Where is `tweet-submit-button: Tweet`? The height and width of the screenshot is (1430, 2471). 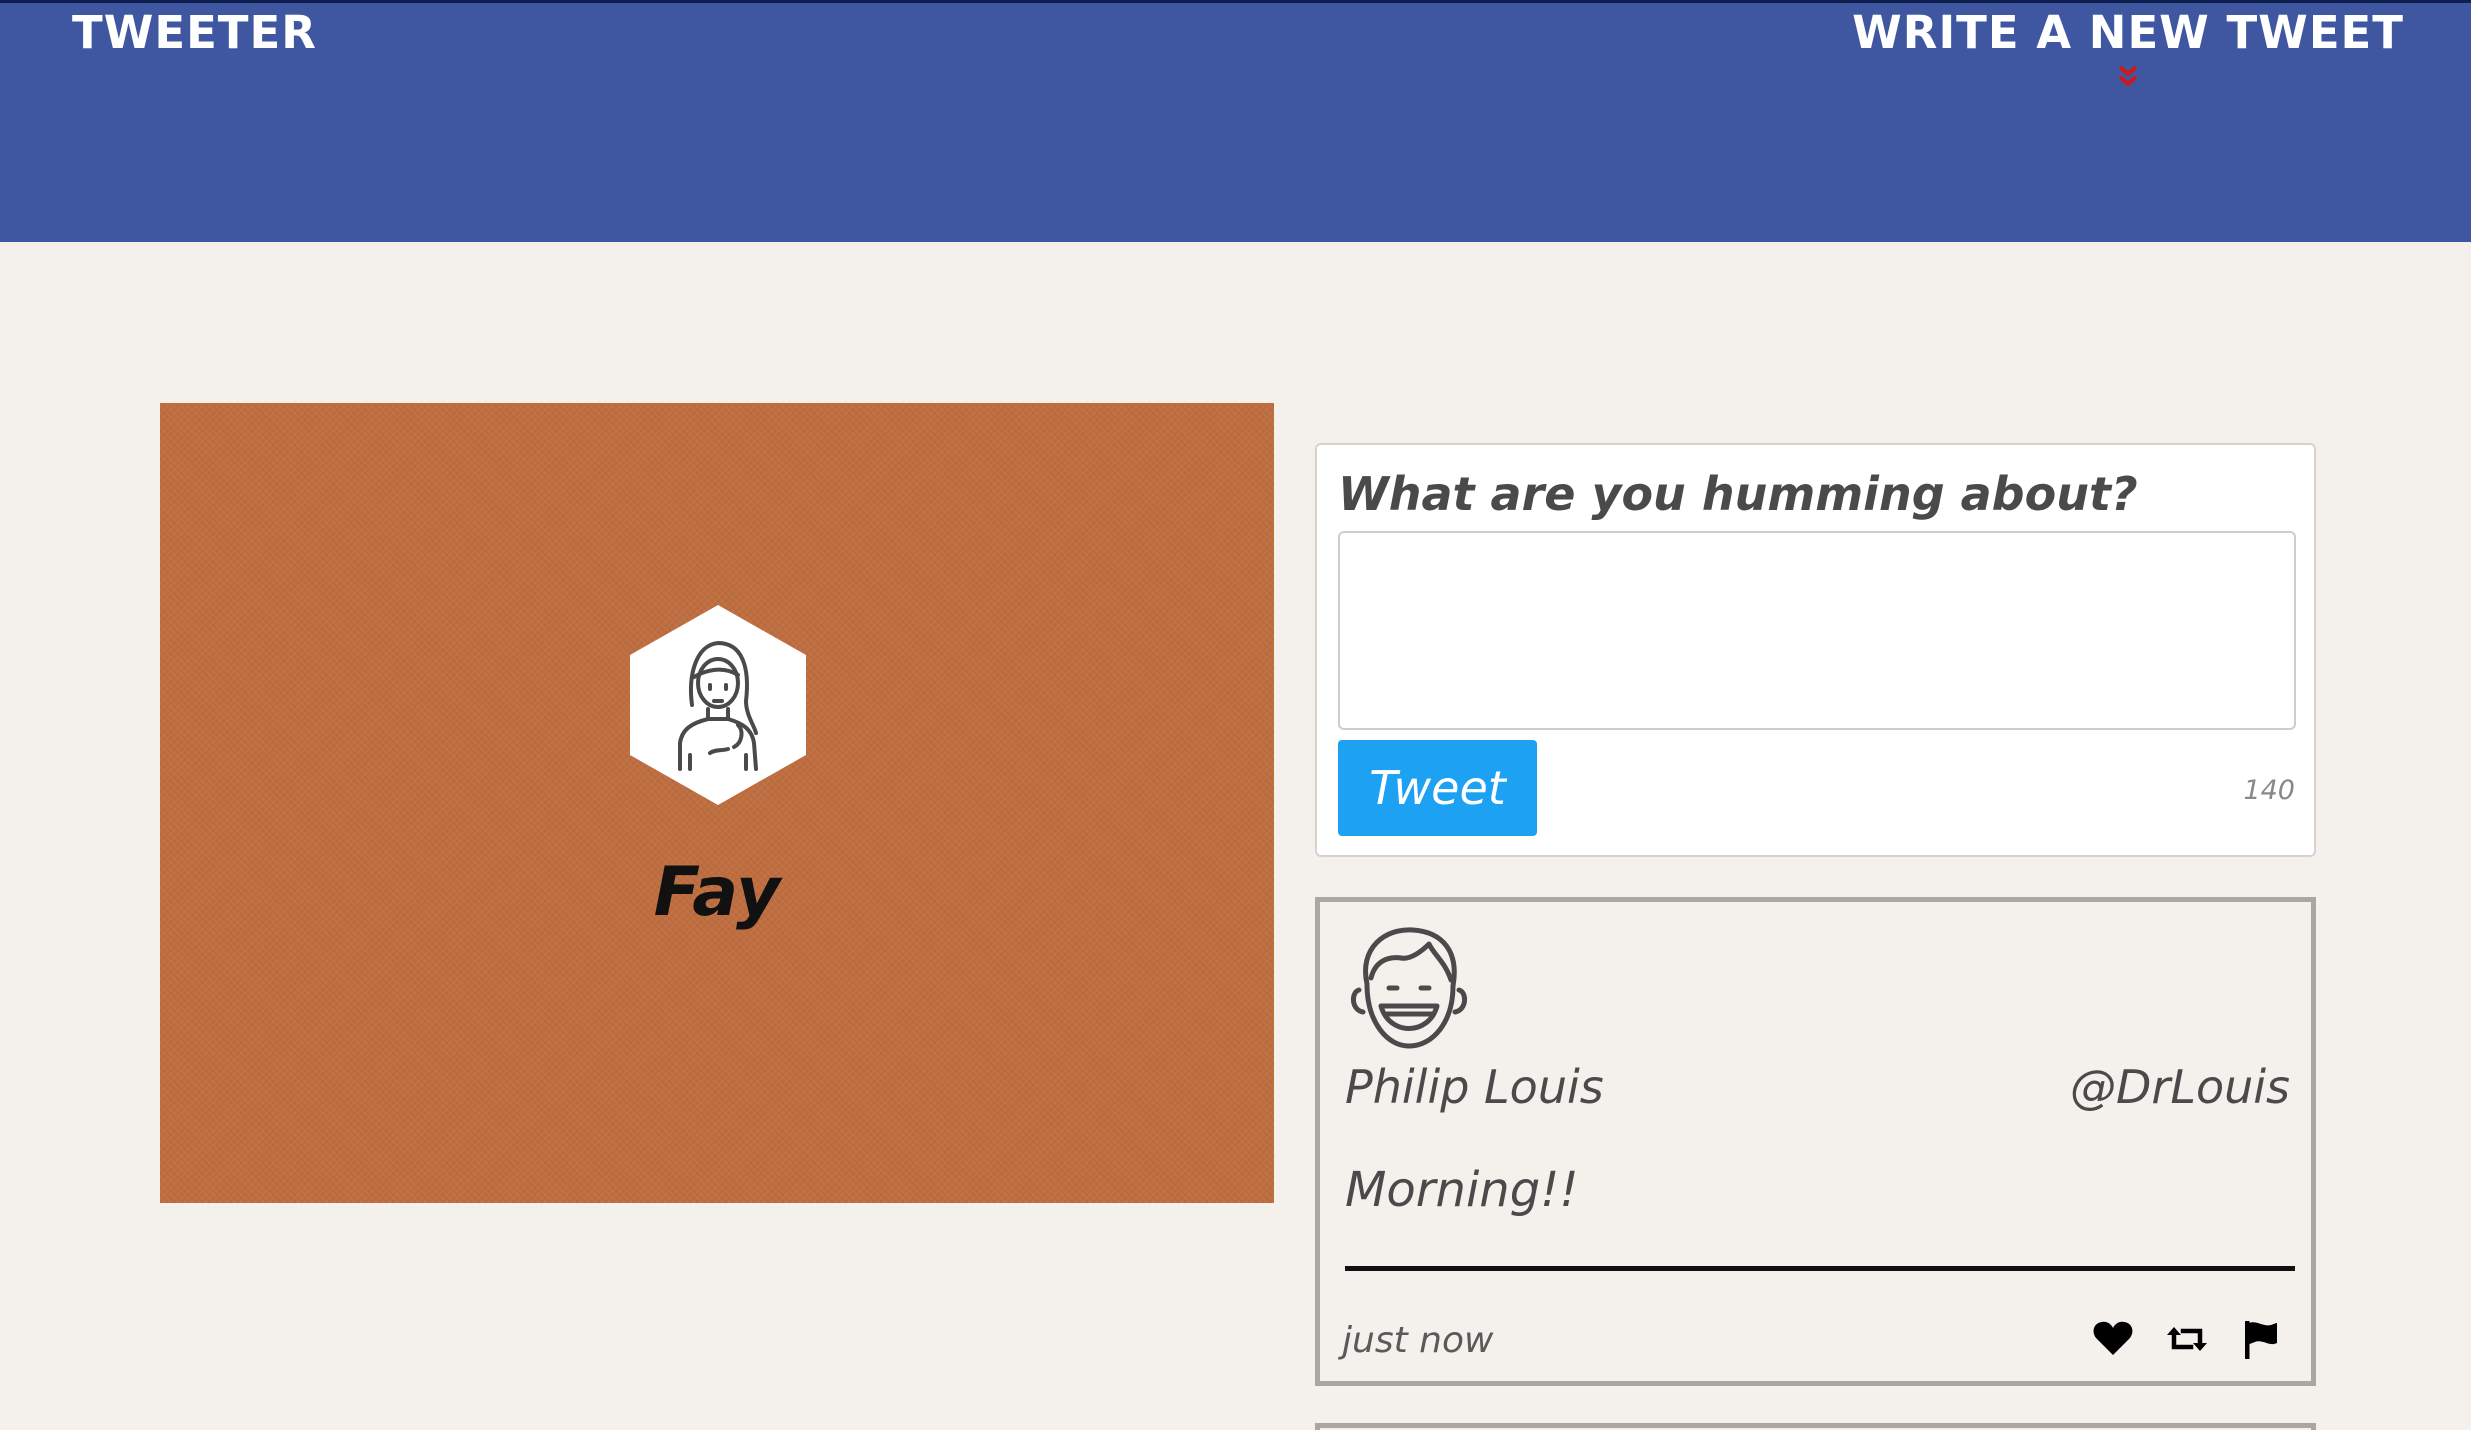
tweet-submit-button: Tweet is located at coordinates (1437, 788).